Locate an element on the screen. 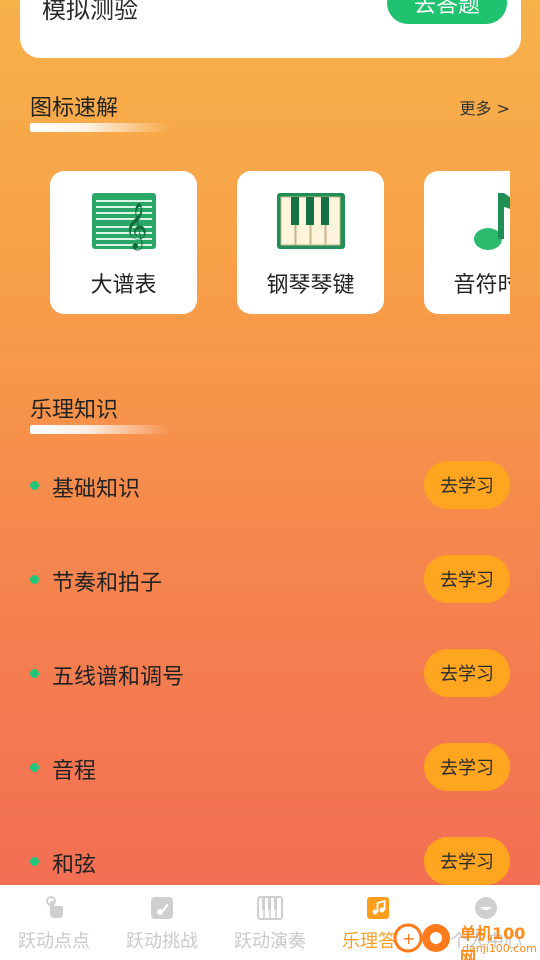 This screenshot has width=540, height=960. tap-hand-icon is located at coordinates (54, 907).